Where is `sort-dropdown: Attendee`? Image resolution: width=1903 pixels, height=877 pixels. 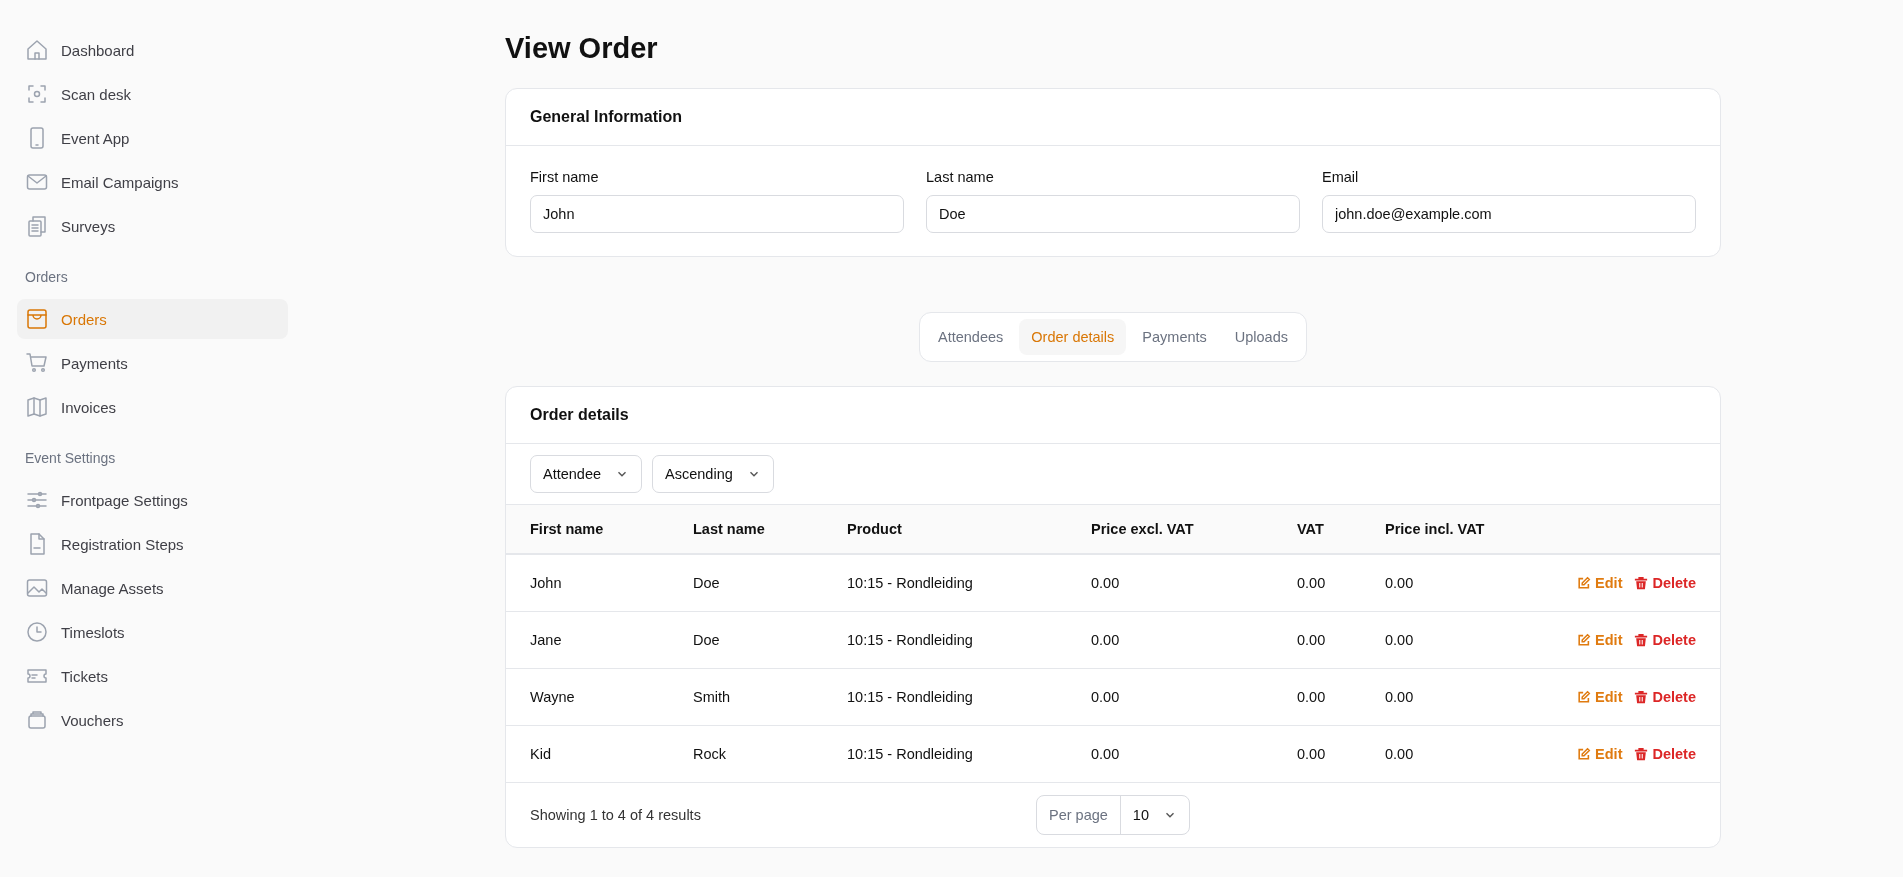
sort-dropdown: Attendee is located at coordinates (586, 474).